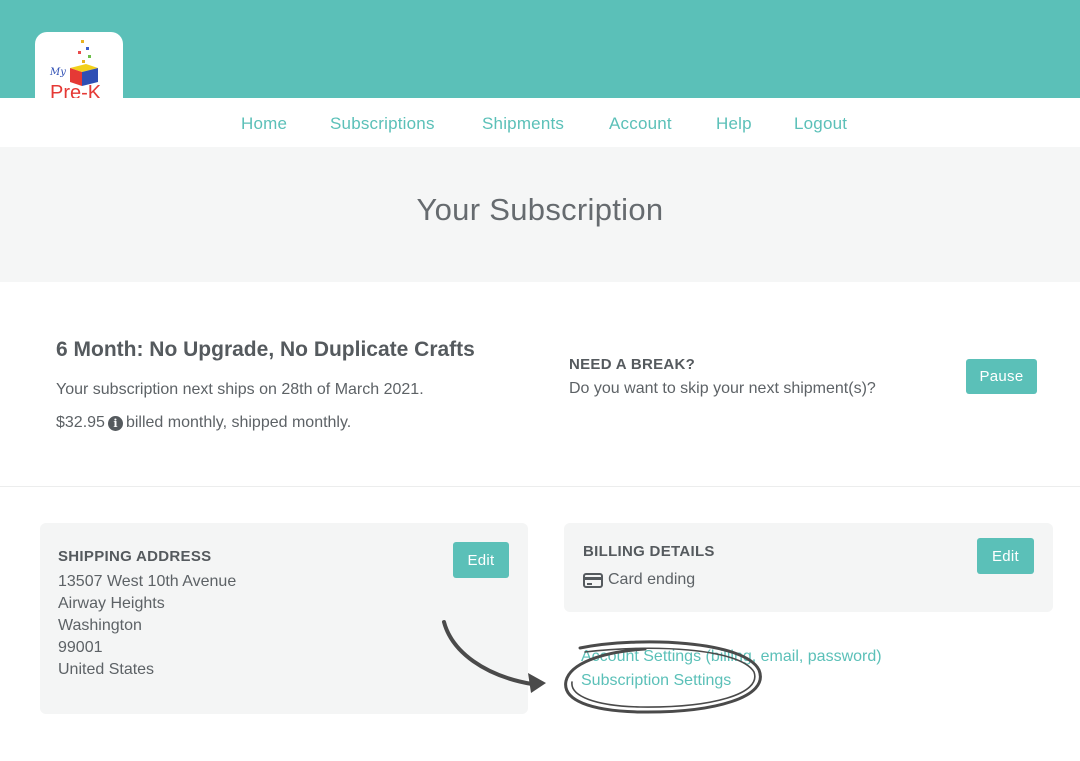  Describe the element at coordinates (652, 579) in the screenshot. I see `card-ending-text: Card ending` at that location.